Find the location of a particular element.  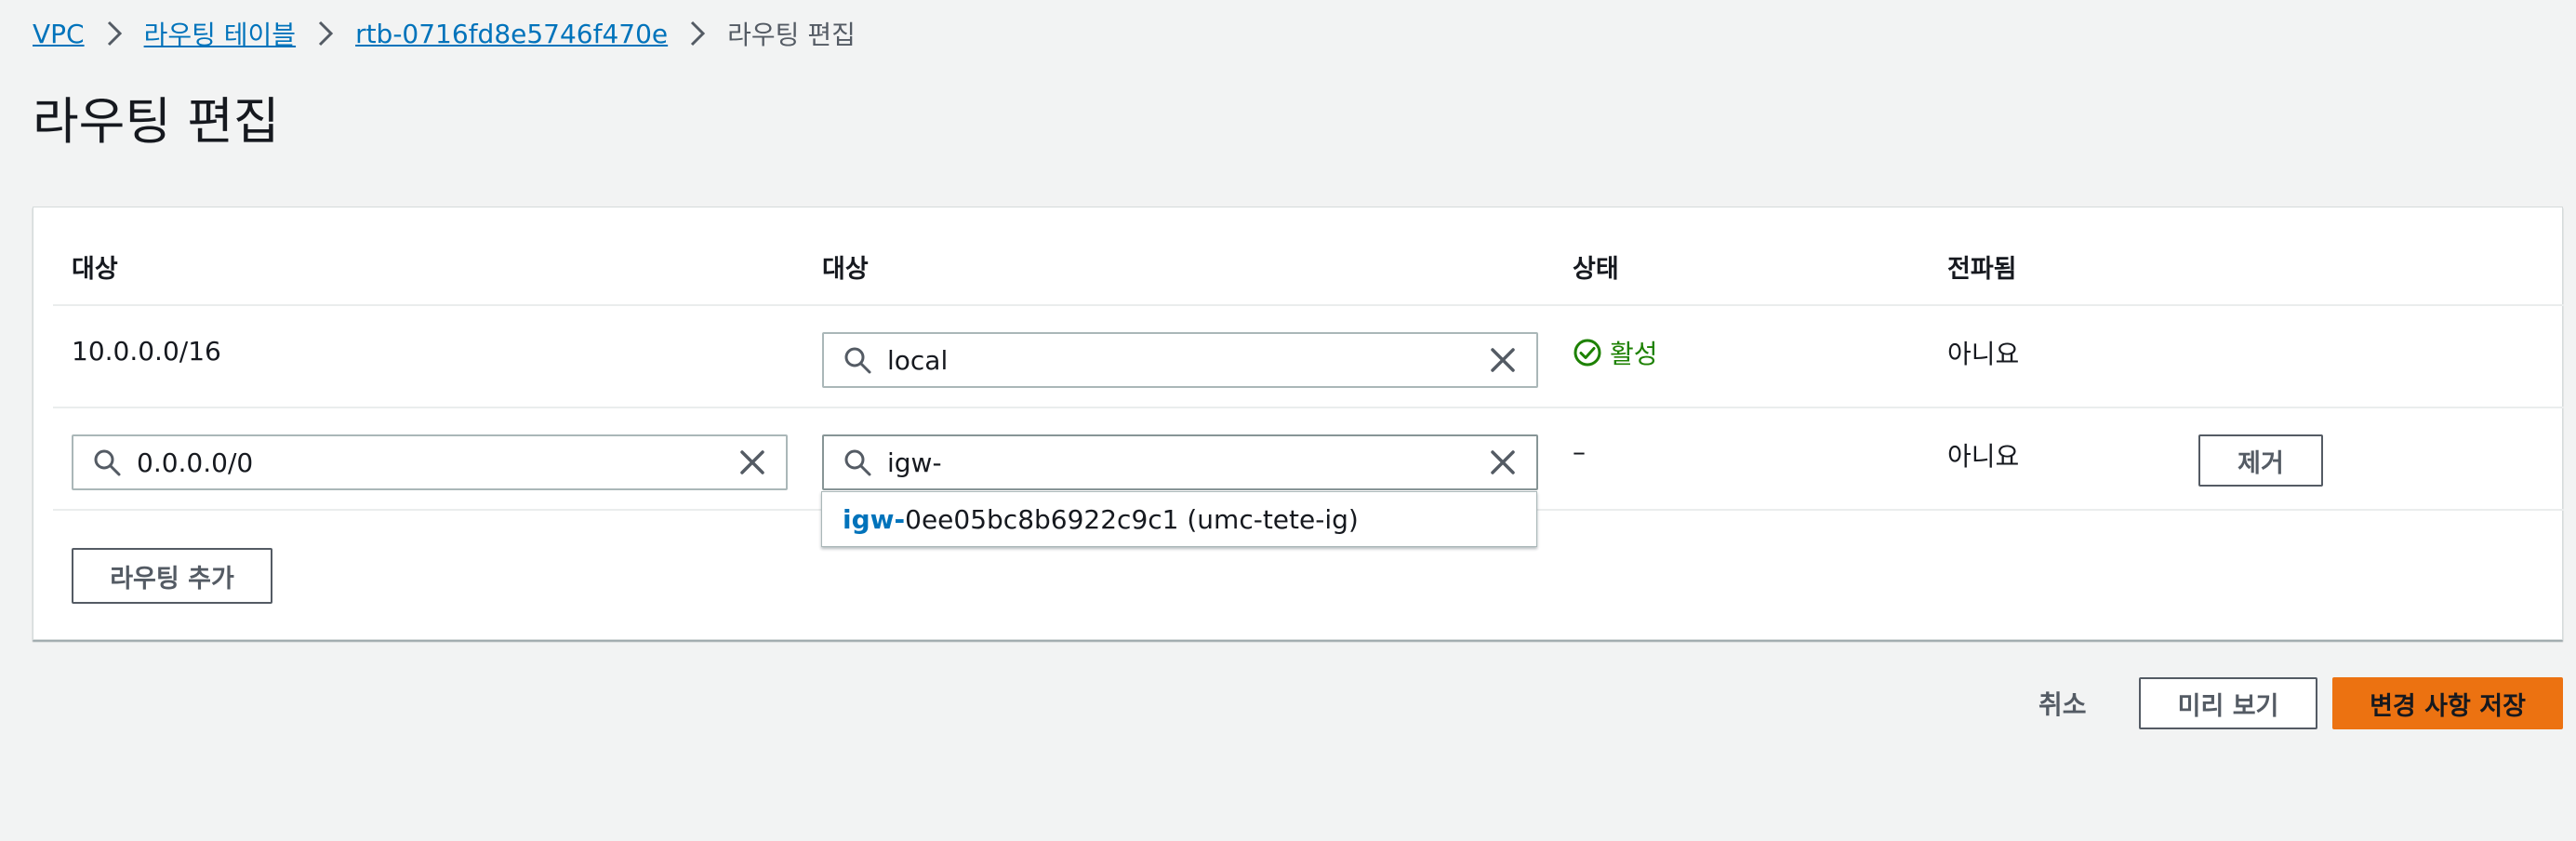

column-header-propagated: 전파됨 is located at coordinates (1982, 269).